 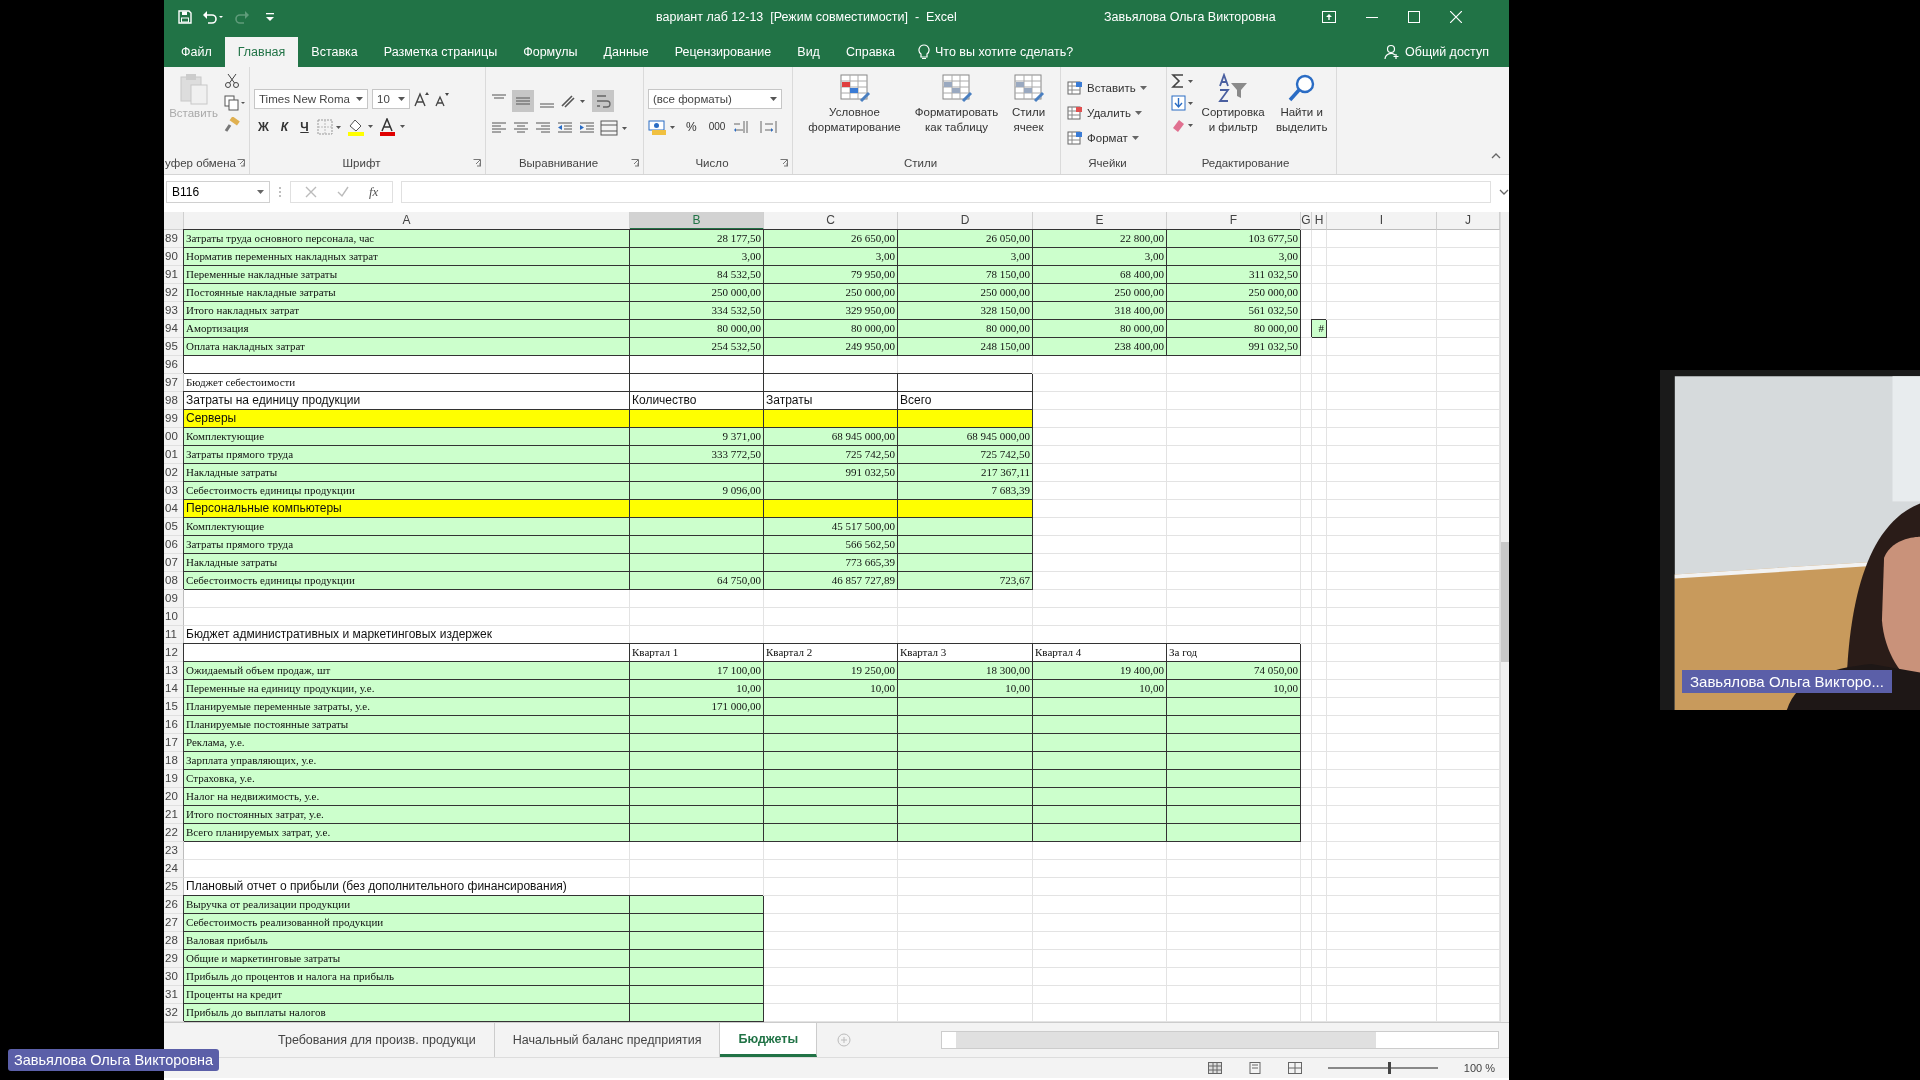 I want to click on column-header: H, so click(x=1319, y=221).